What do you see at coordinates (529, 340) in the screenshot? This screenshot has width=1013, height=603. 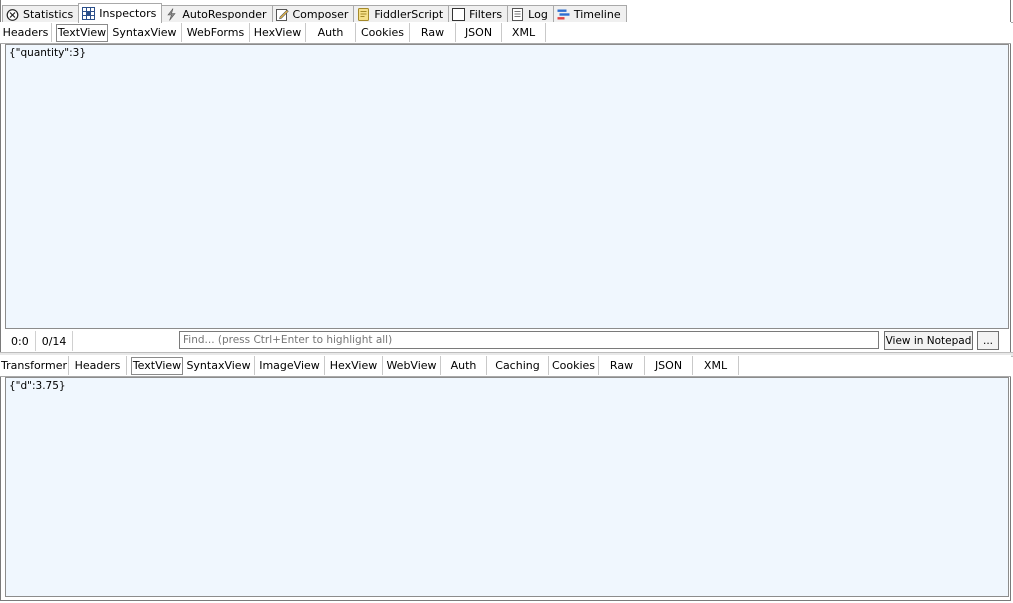 I see `find-input` at bounding box center [529, 340].